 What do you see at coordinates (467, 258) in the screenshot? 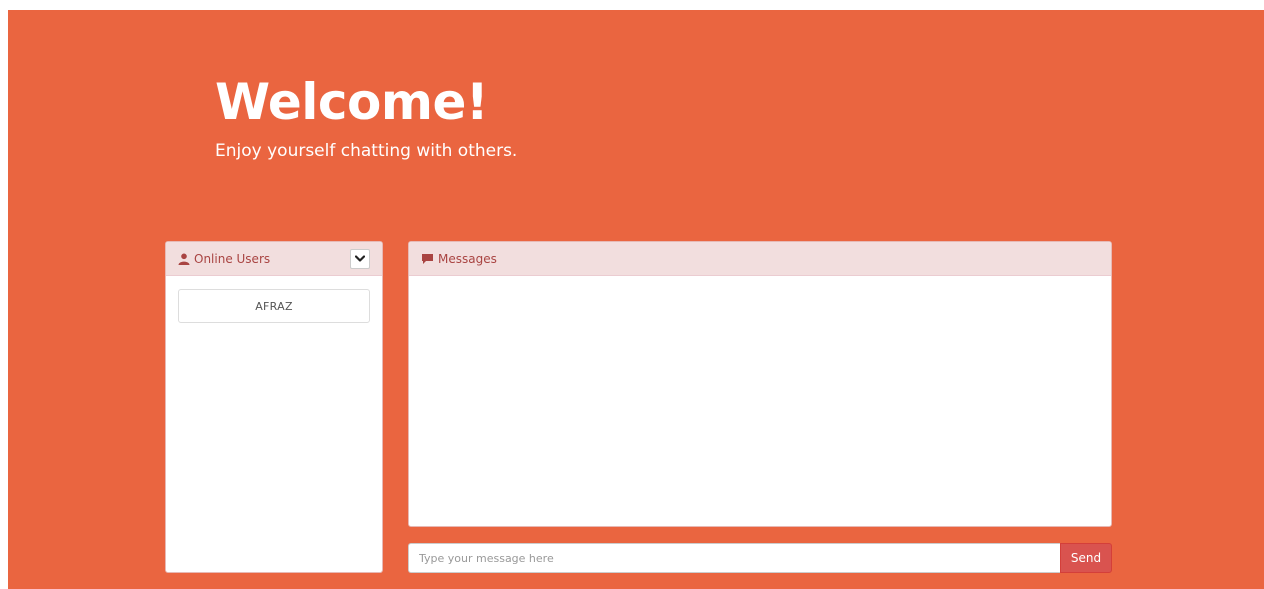
I see `messages-title: Messages` at bounding box center [467, 258].